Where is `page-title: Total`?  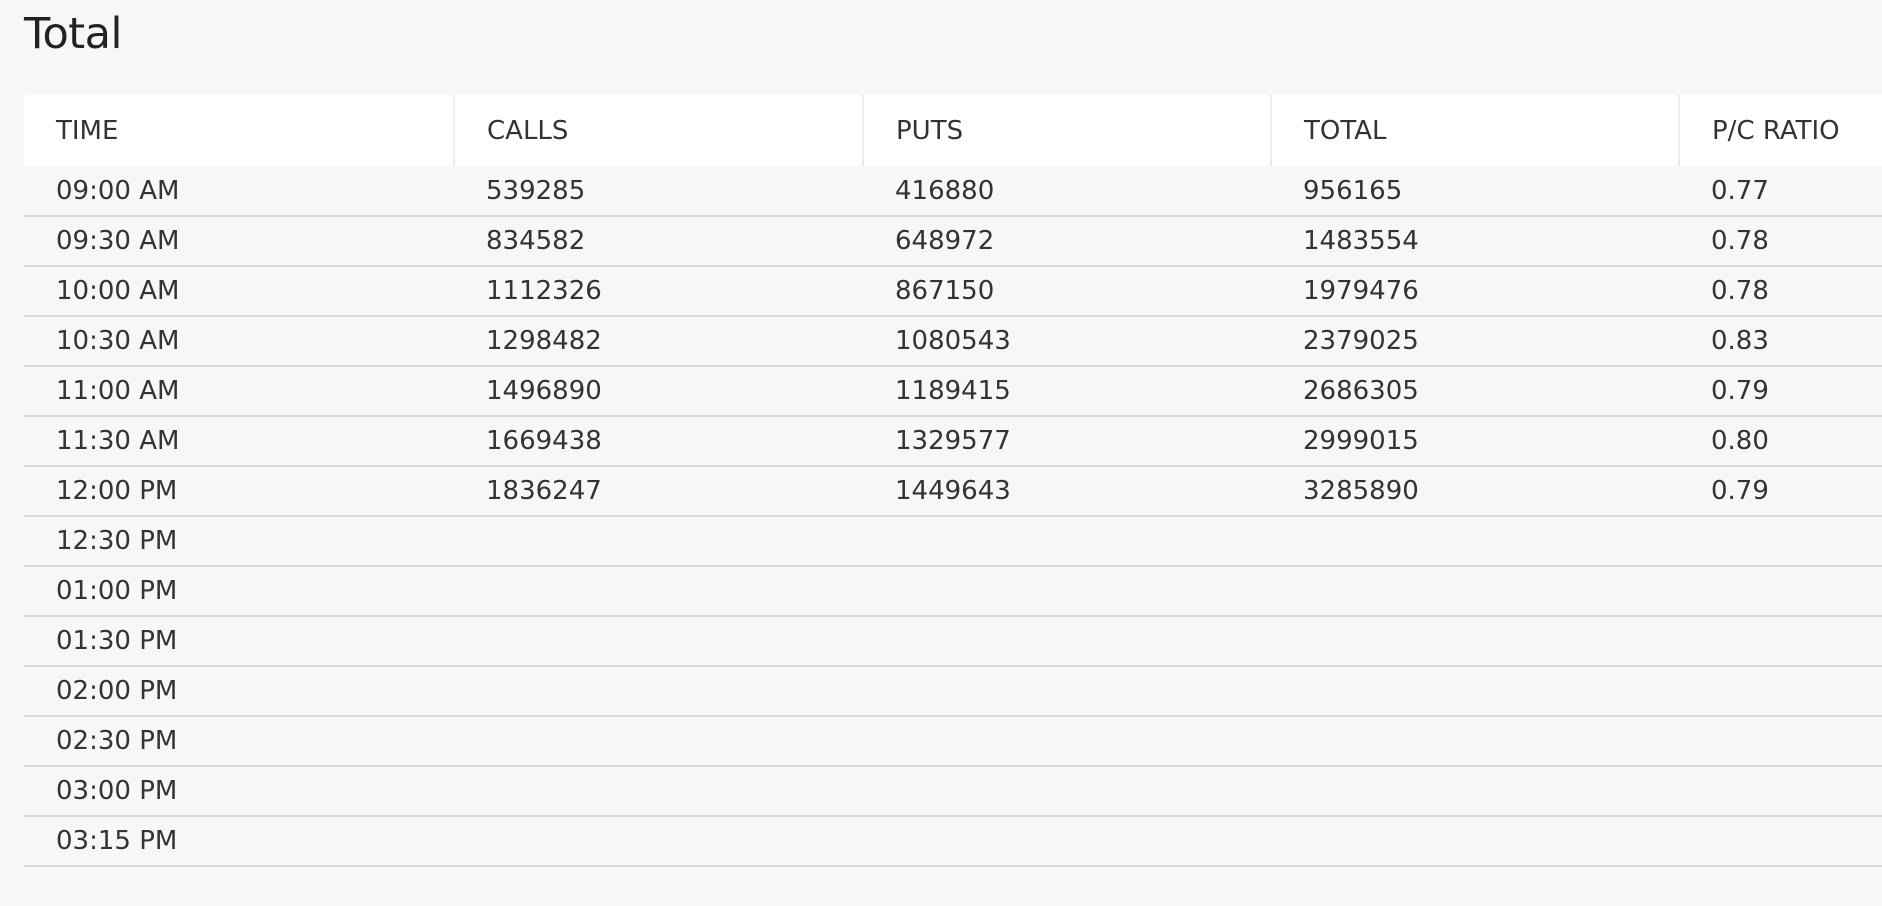
page-title: Total is located at coordinates (73, 34).